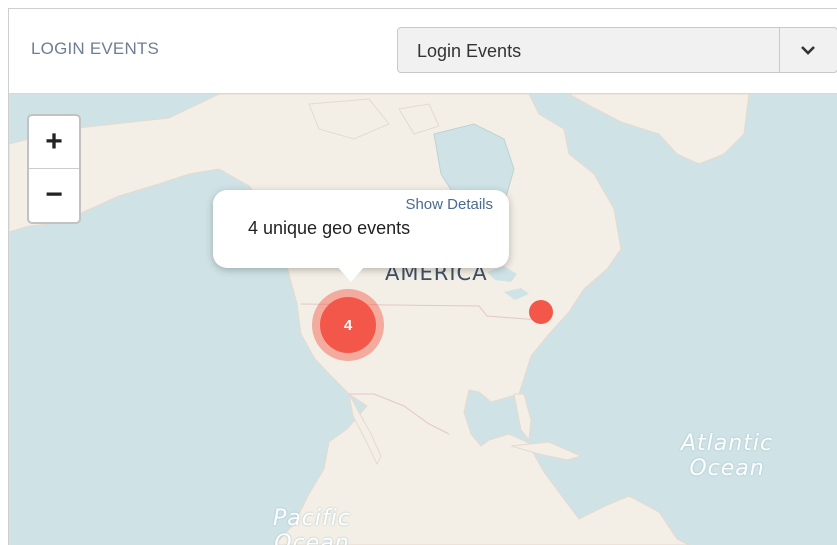  What do you see at coordinates (312, 518) in the screenshot?
I see `label-pacific-line1: Pacific` at bounding box center [312, 518].